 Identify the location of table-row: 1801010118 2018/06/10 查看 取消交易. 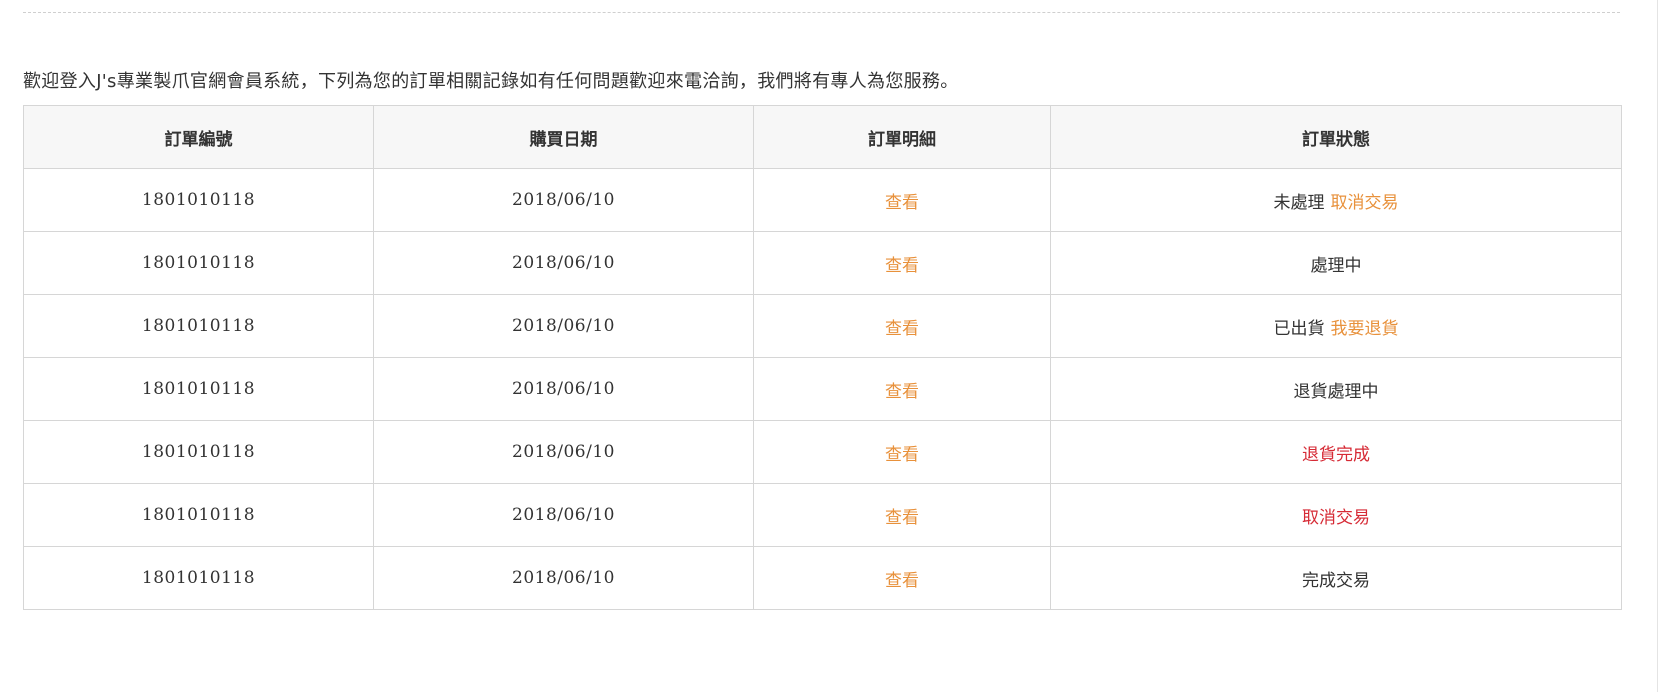
(822, 515).